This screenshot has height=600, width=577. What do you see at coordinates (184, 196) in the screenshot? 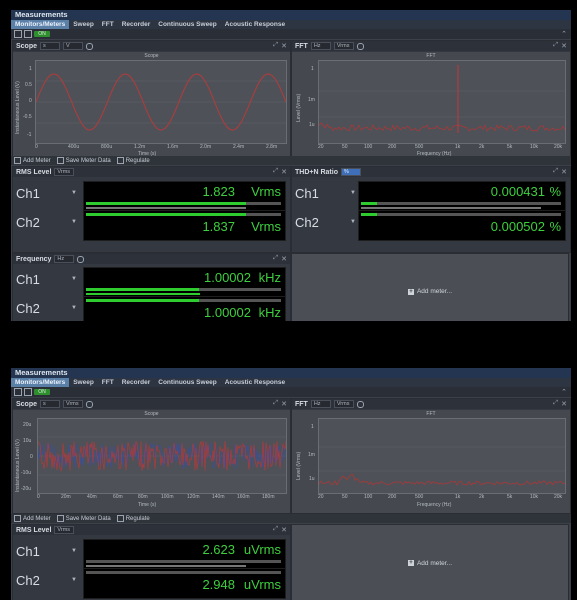
I see `rms-ch1-display: 1.823 Vrms` at bounding box center [184, 196].